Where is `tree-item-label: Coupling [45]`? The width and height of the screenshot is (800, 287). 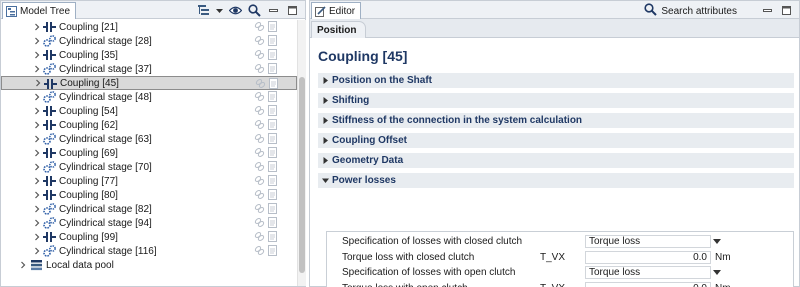 tree-item-label: Coupling [45] is located at coordinates (89, 83).